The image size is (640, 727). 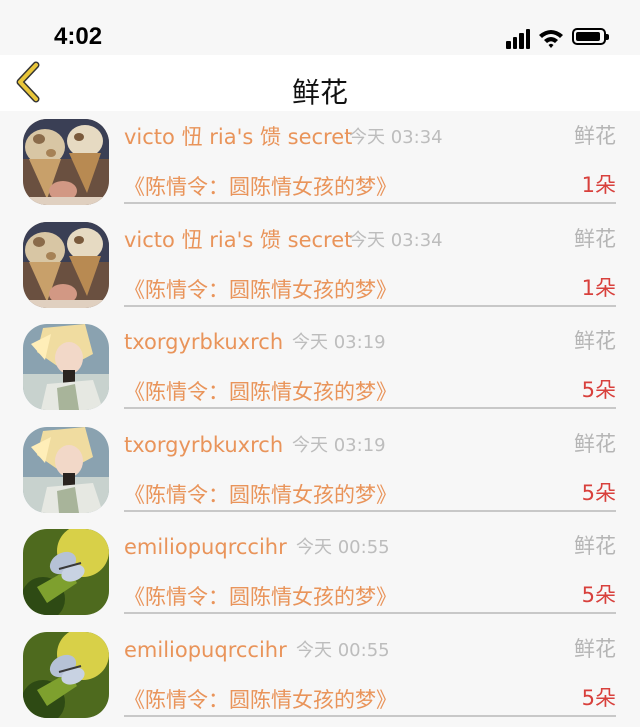 What do you see at coordinates (320, 27) in the screenshot?
I see `status-bar: 4:02` at bounding box center [320, 27].